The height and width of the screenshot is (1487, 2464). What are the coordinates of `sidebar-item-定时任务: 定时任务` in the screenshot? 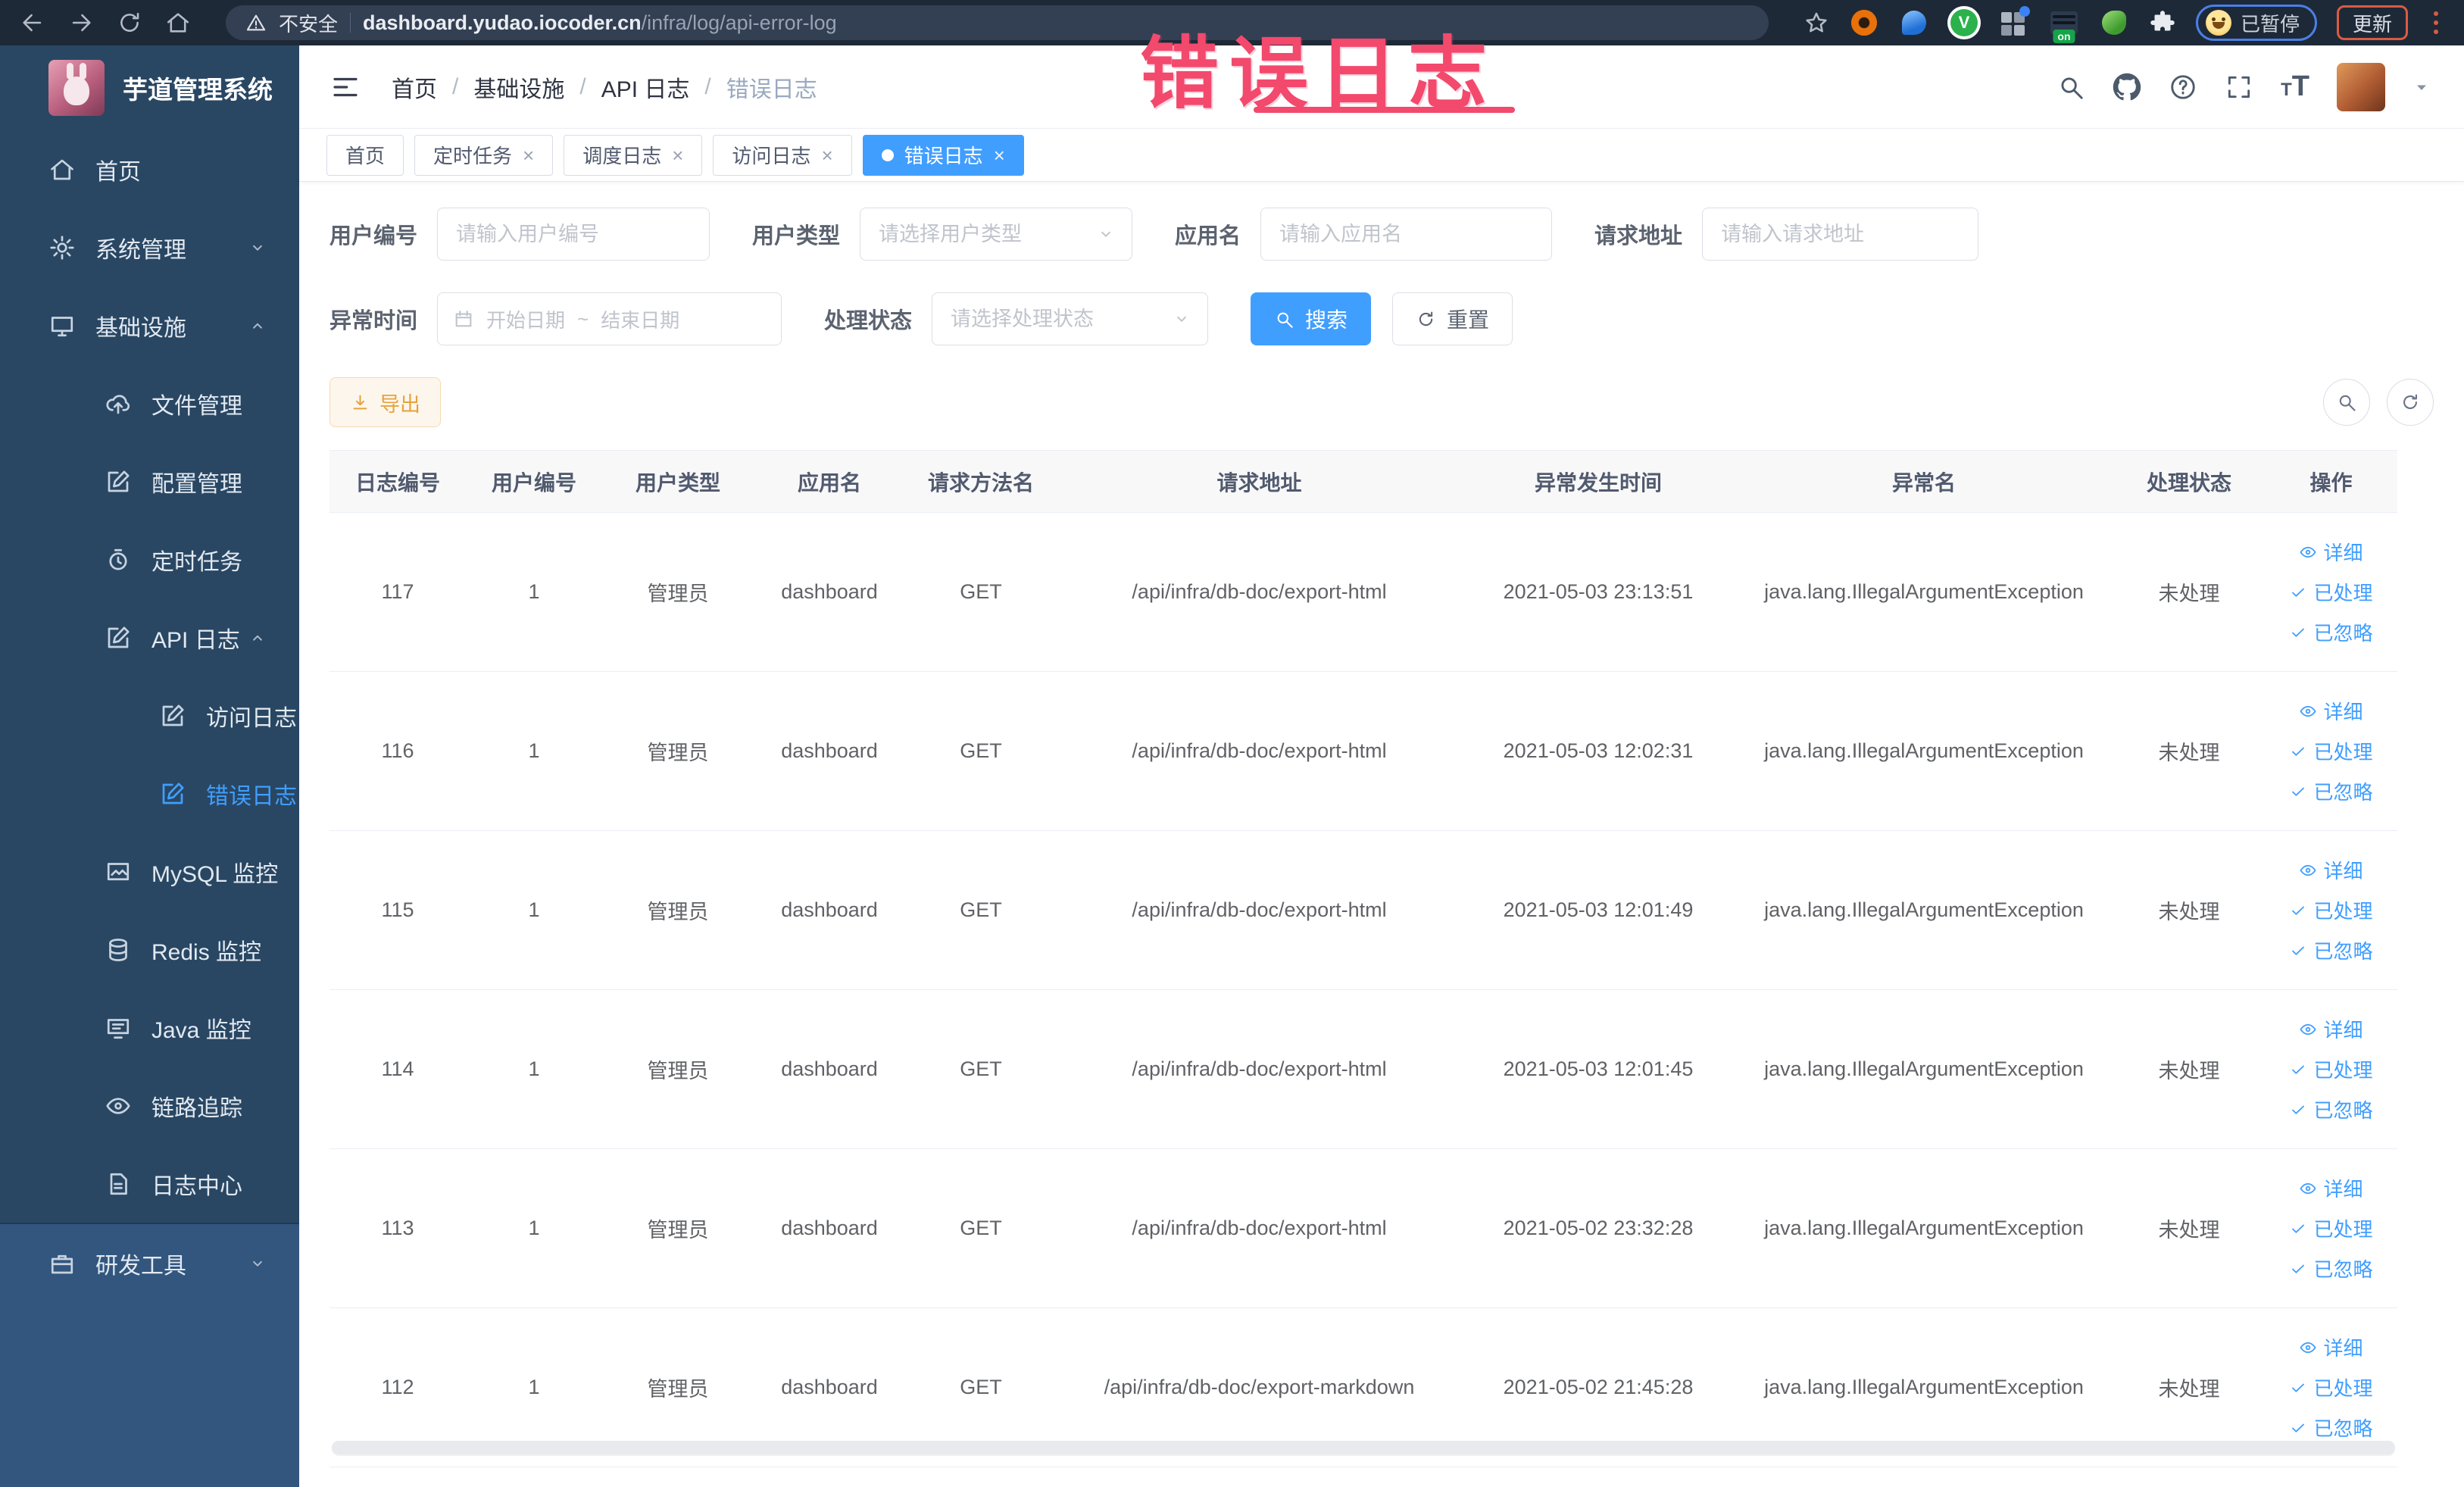 It's located at (149, 559).